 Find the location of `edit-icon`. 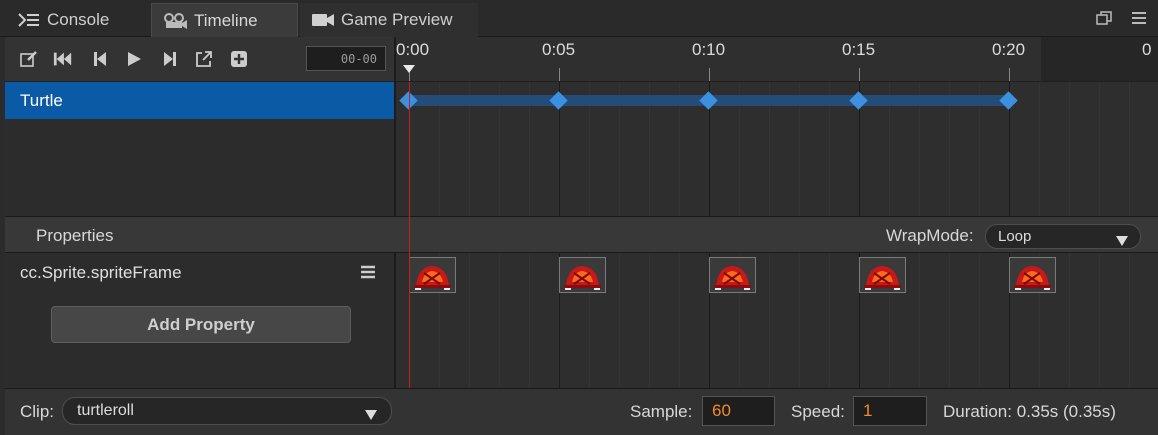

edit-icon is located at coordinates (29, 59).